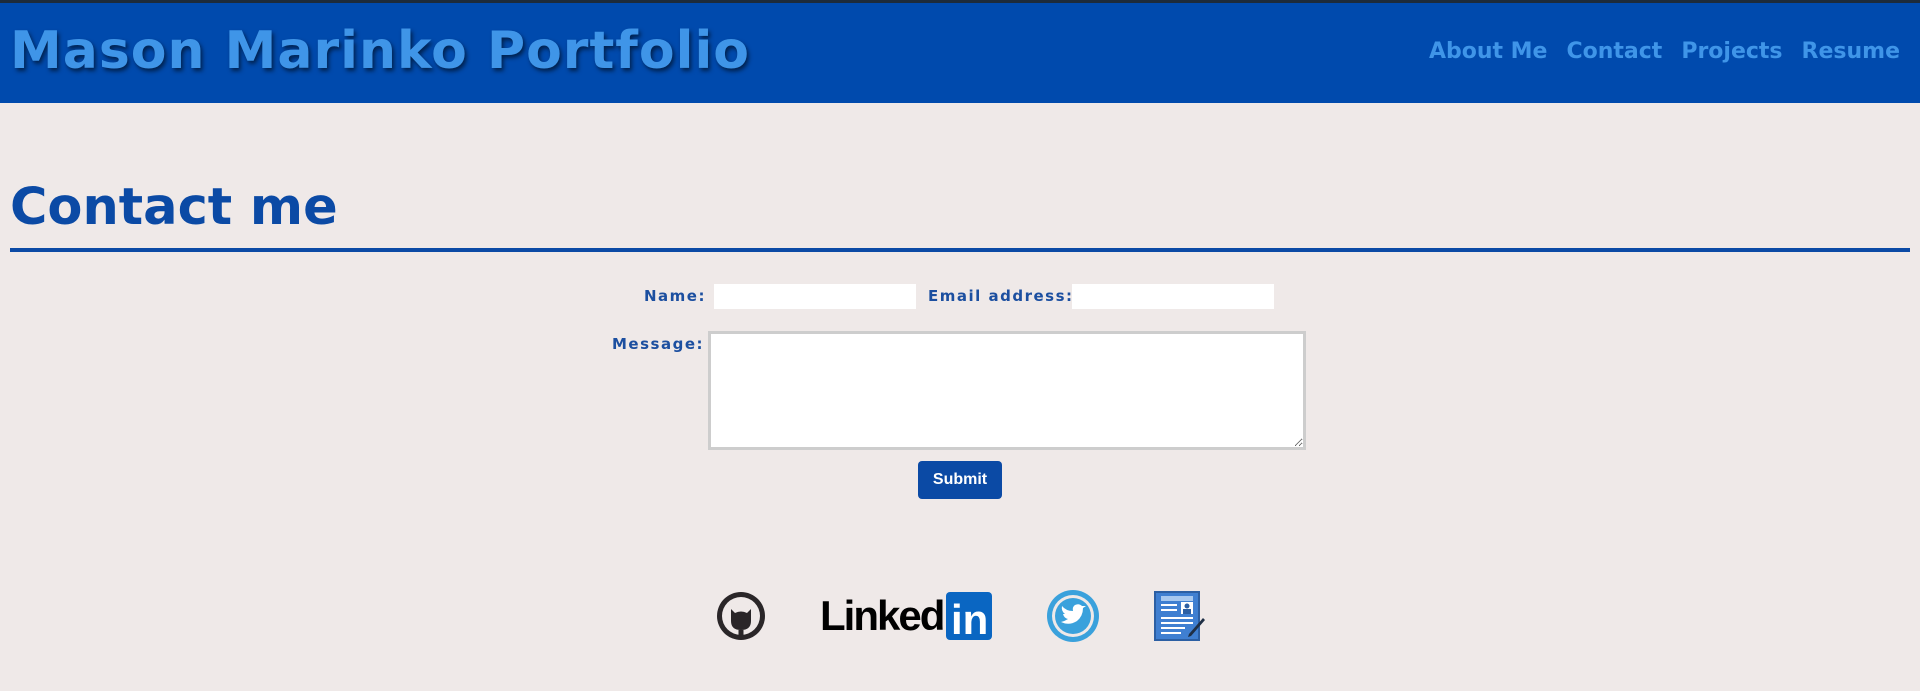  Describe the element at coordinates (960, 480) in the screenshot. I see `submit-button: Submit` at that location.